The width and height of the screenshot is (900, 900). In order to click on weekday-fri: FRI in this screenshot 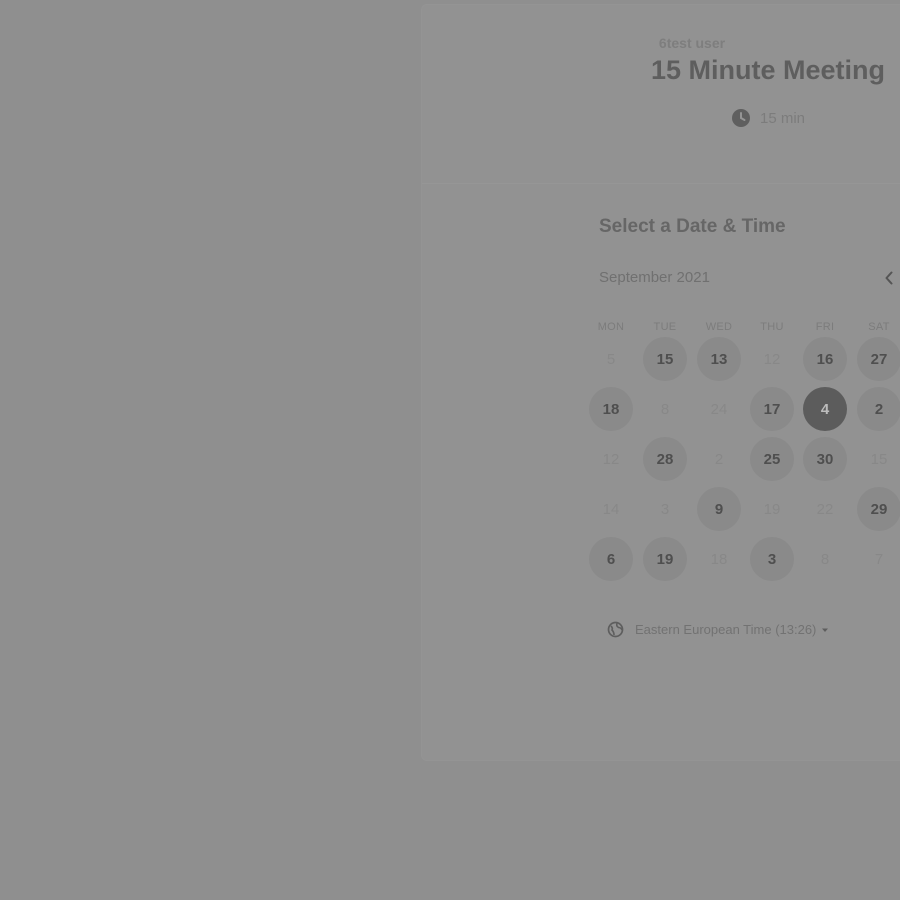, I will do `click(825, 327)`.